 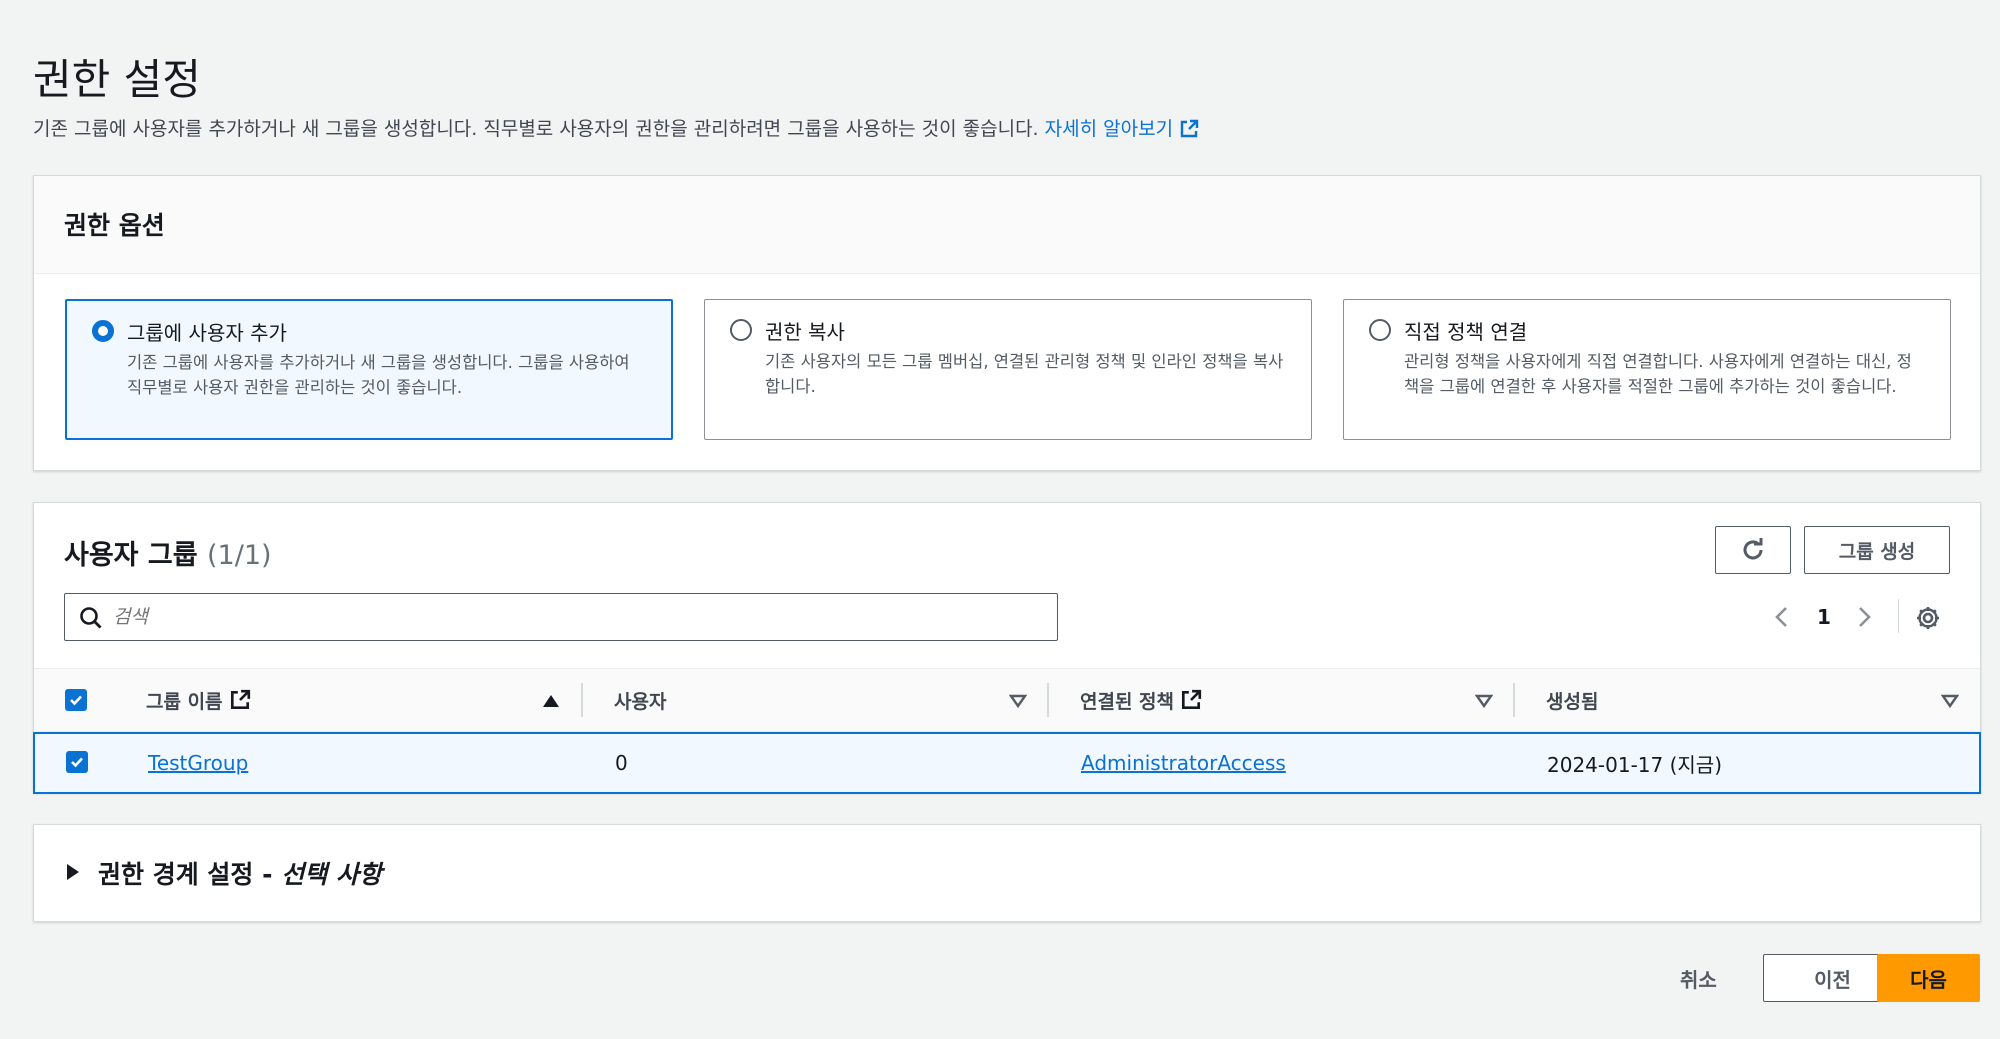 I want to click on permission-boundary-title: 권한 경계 설정 - 선택 사항, so click(x=240, y=873).